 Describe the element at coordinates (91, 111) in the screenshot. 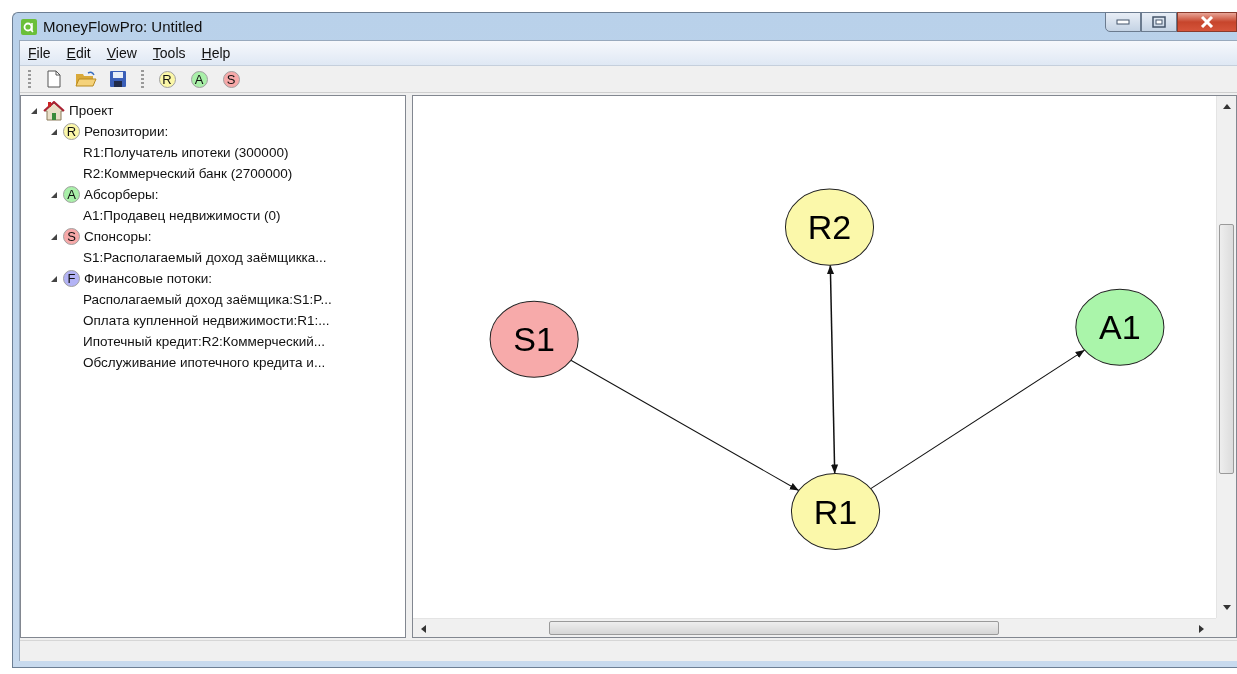

I see `tree-item: Проект` at that location.